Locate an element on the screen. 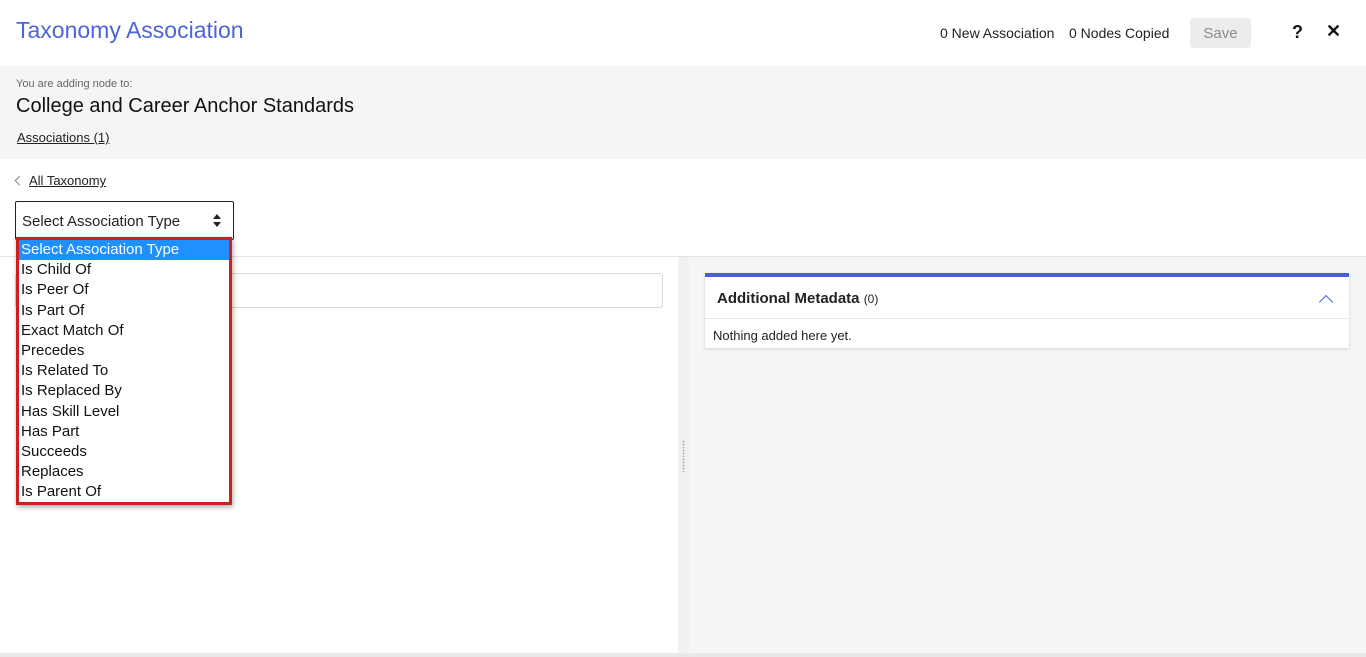 Image resolution: width=1366 pixels, height=657 pixels. chevron-left-icon is located at coordinates (19, 180).